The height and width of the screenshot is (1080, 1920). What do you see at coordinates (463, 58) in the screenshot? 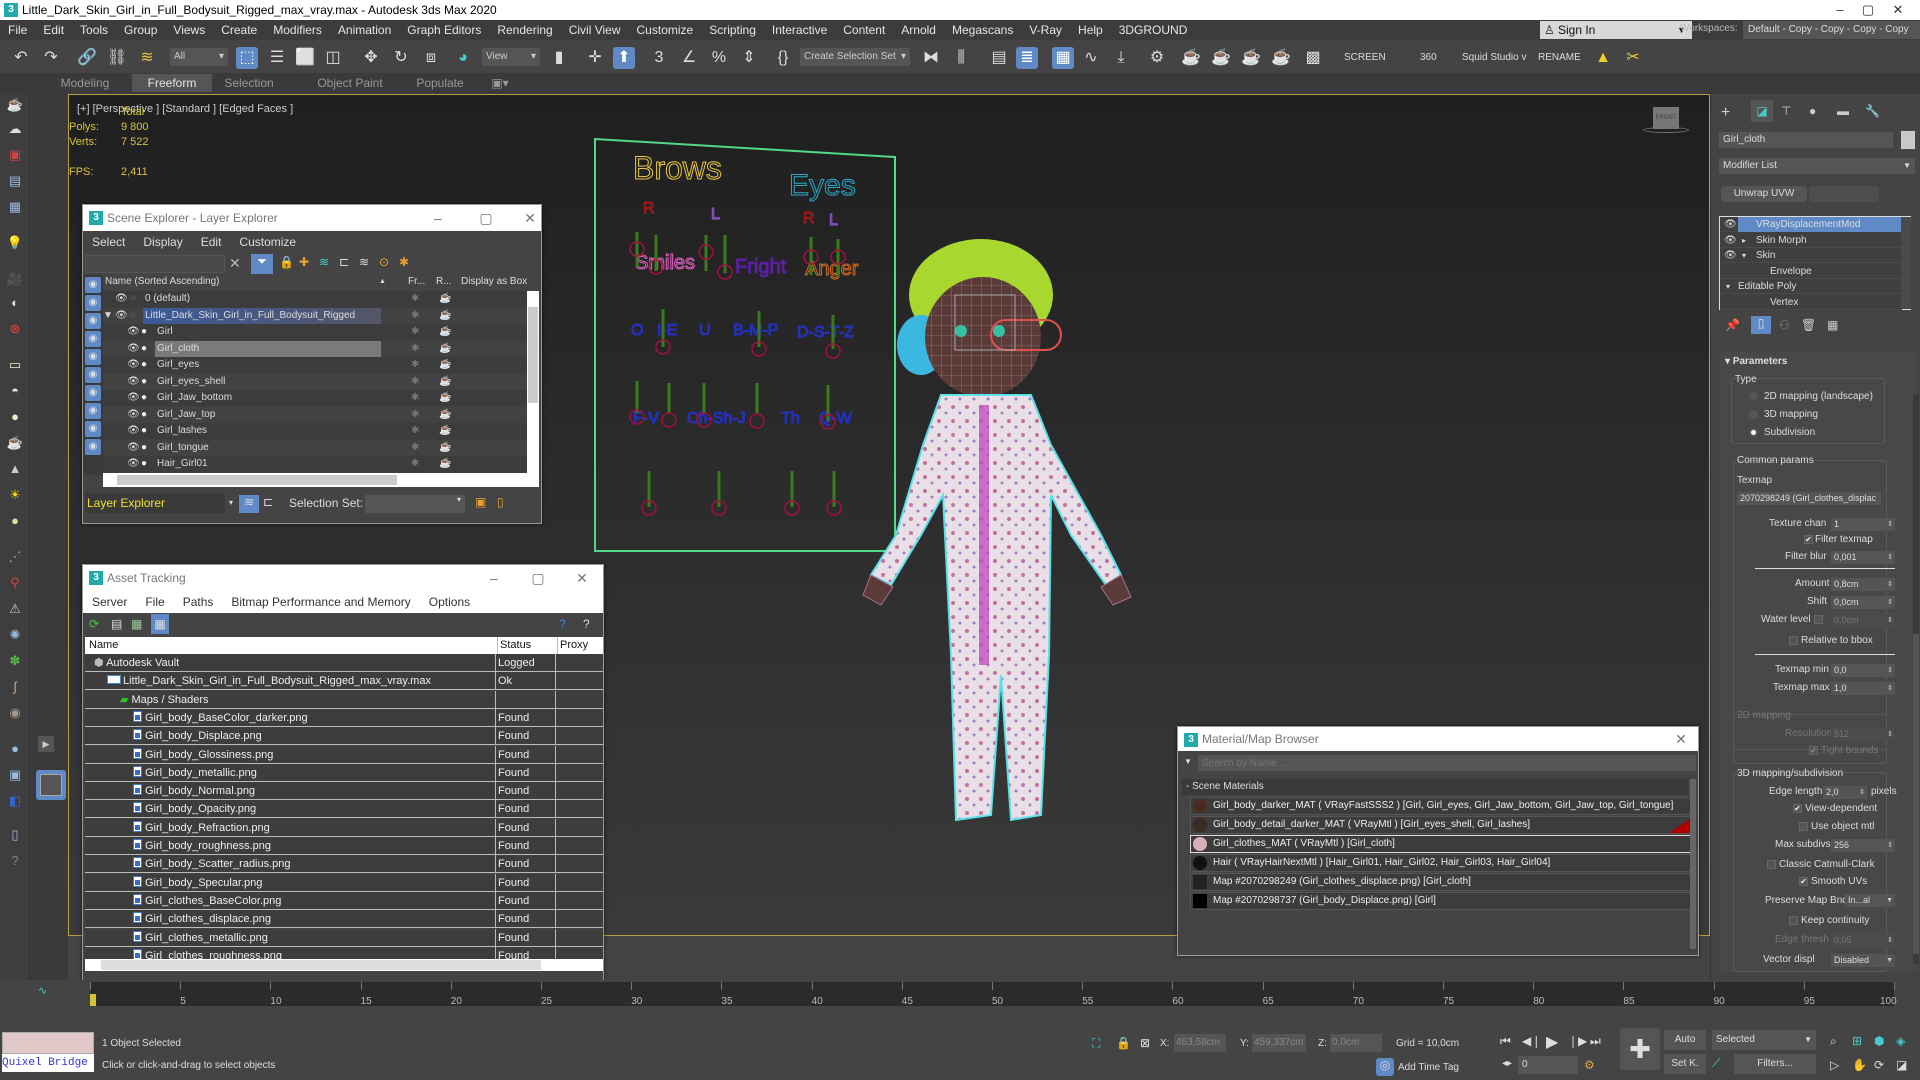
I see `place-icon: ◕` at bounding box center [463, 58].